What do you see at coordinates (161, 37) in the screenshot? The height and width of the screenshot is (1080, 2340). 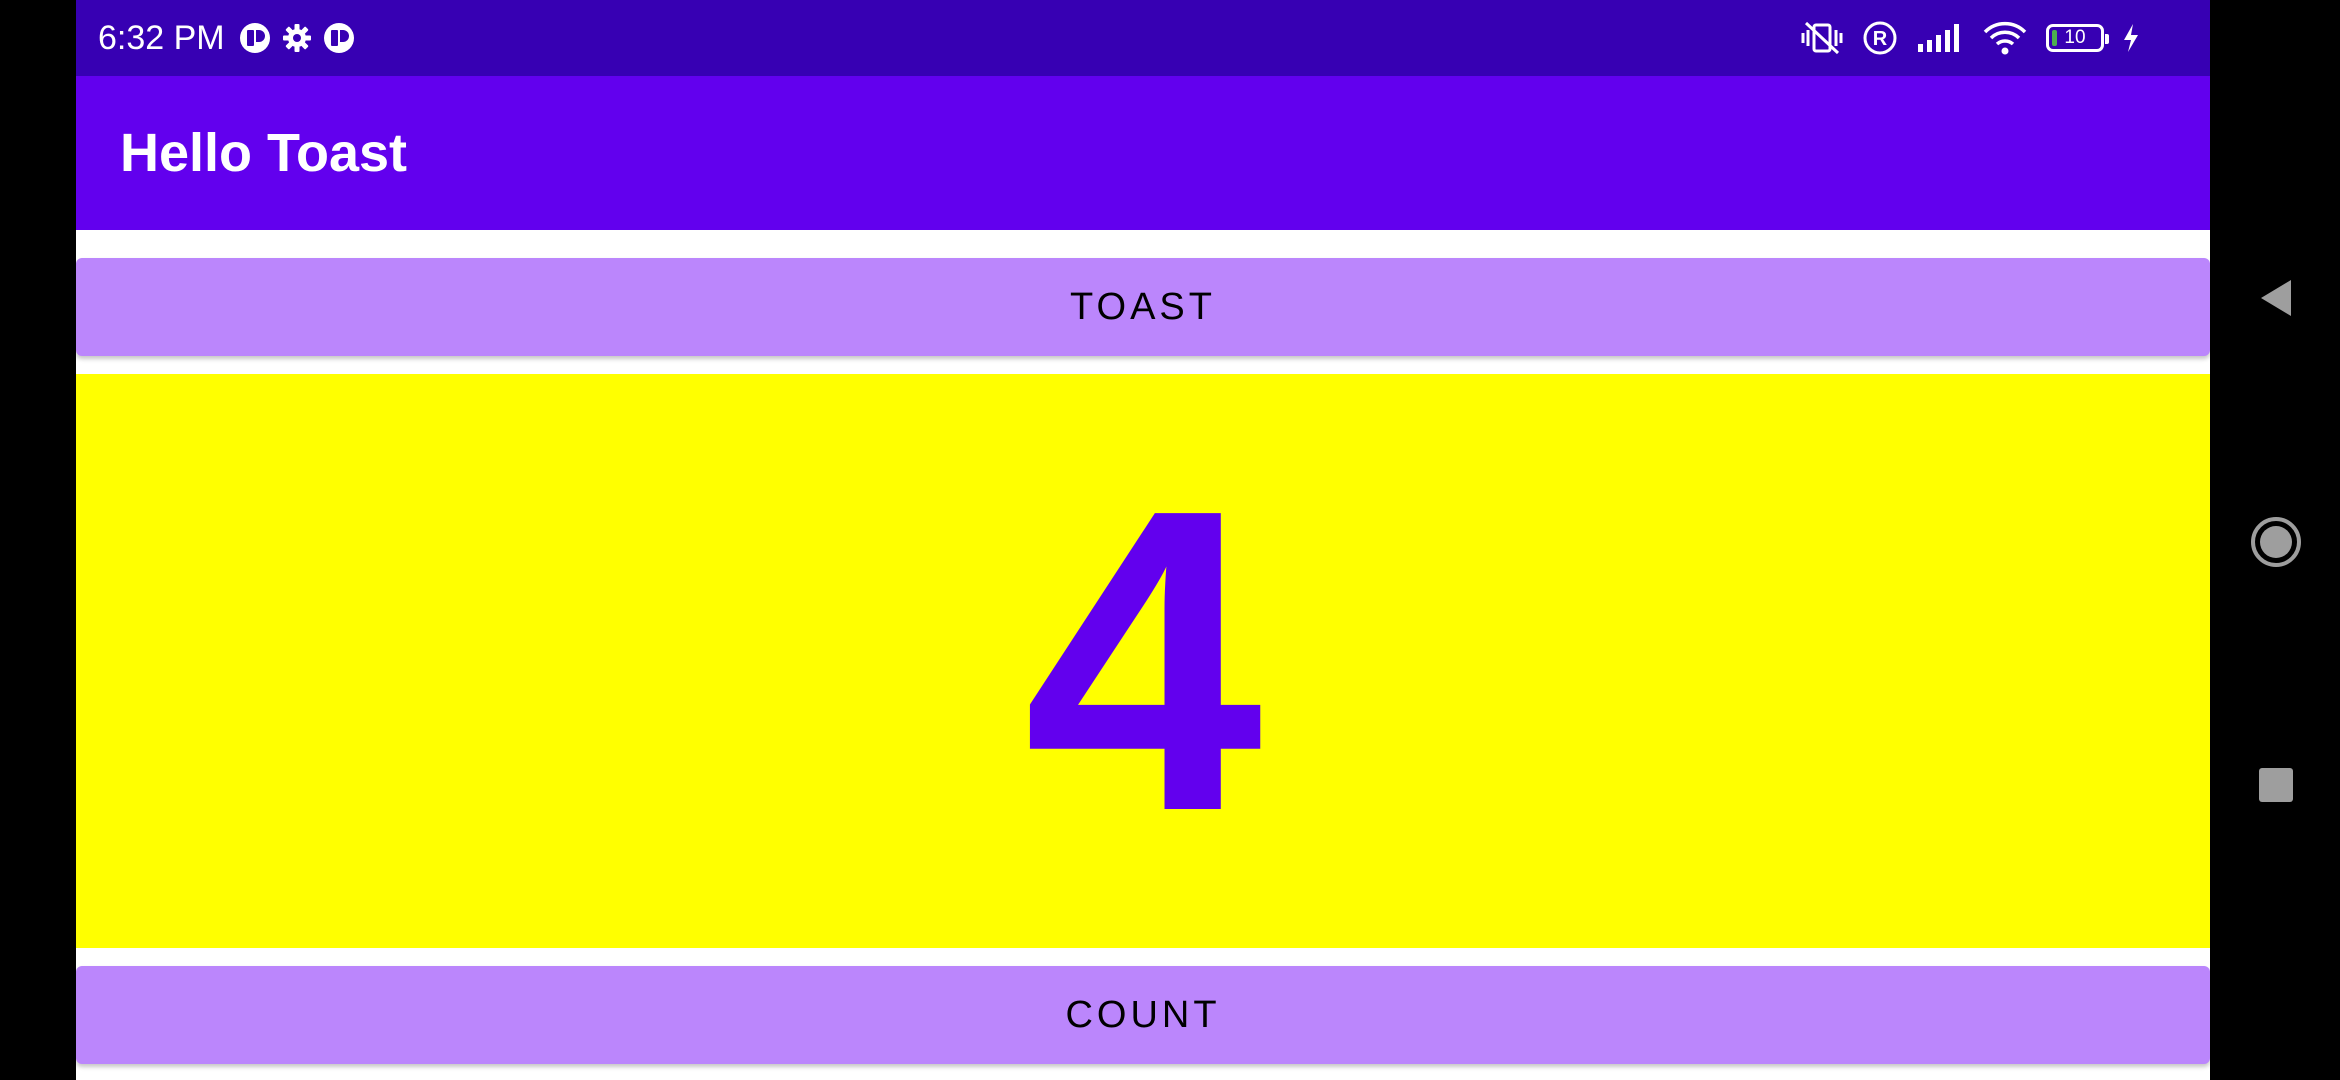 I see `status-time: 6:32 PM` at bounding box center [161, 37].